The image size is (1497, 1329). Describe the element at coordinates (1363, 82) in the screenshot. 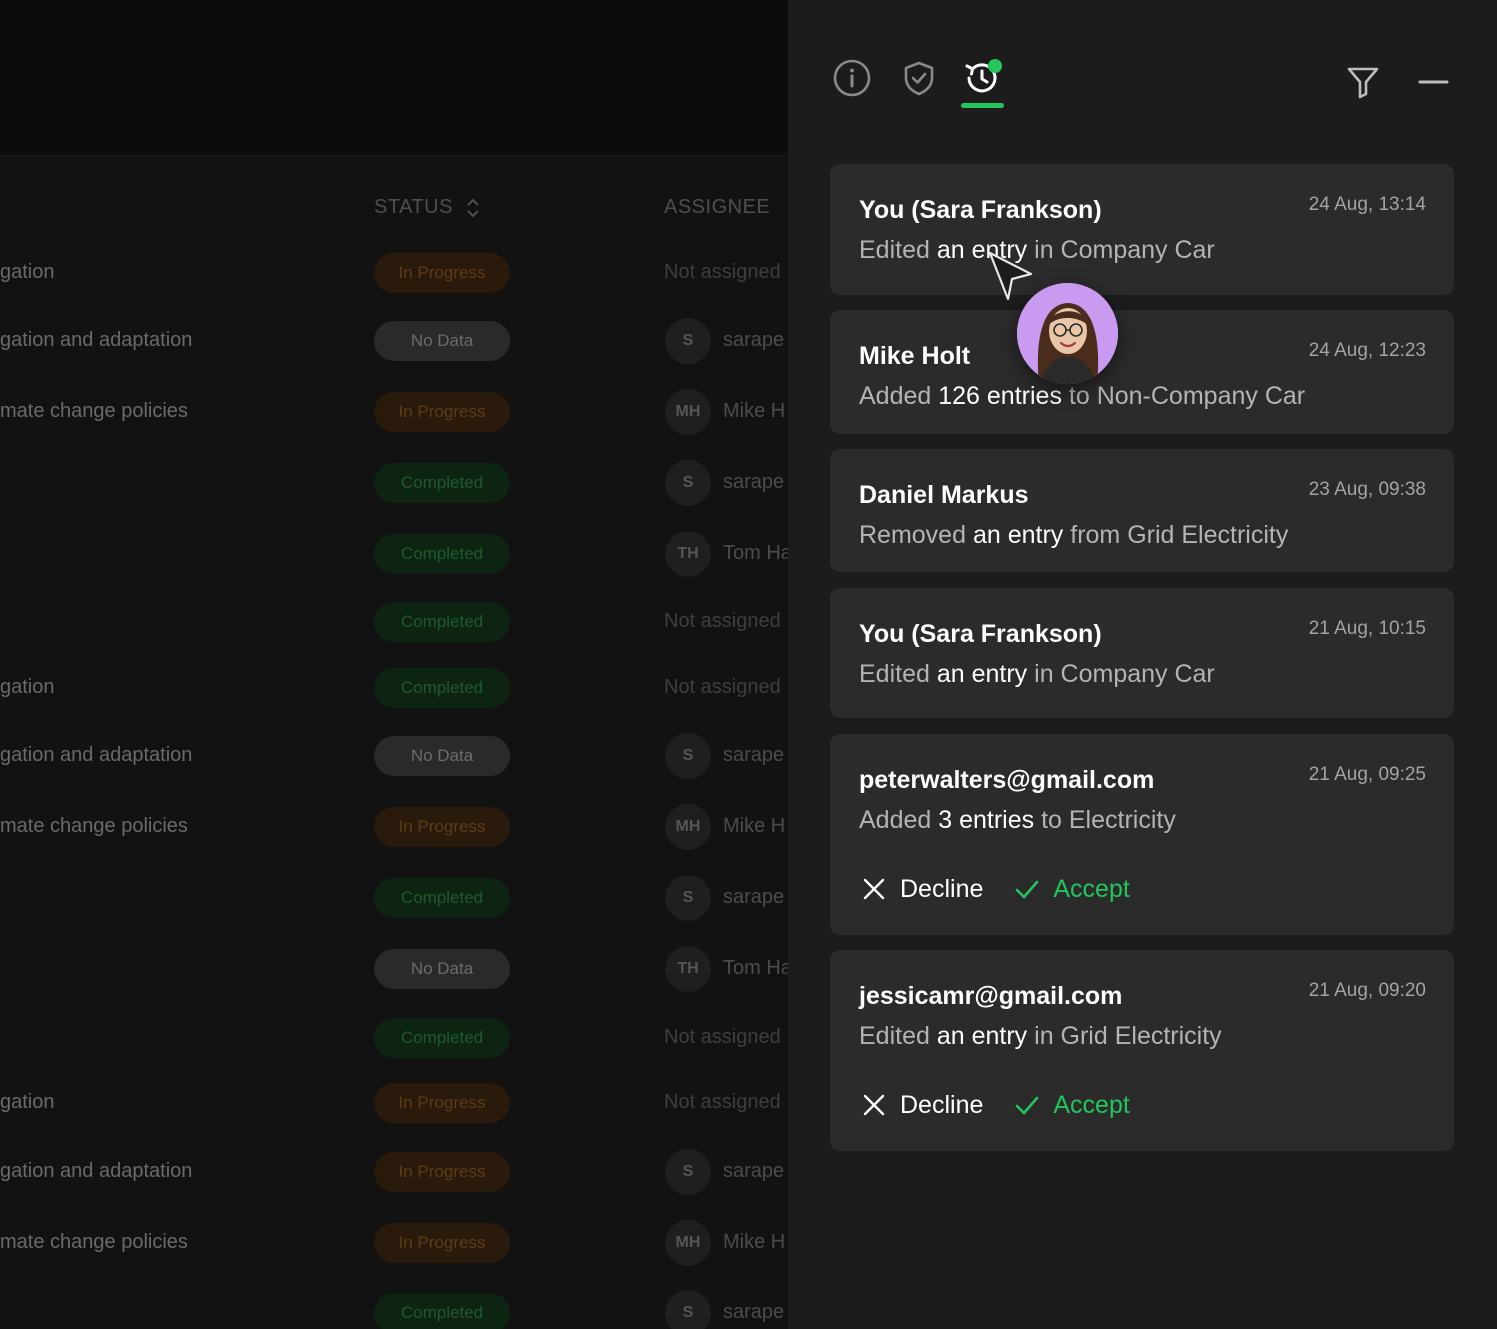

I see `filter-icon` at that location.